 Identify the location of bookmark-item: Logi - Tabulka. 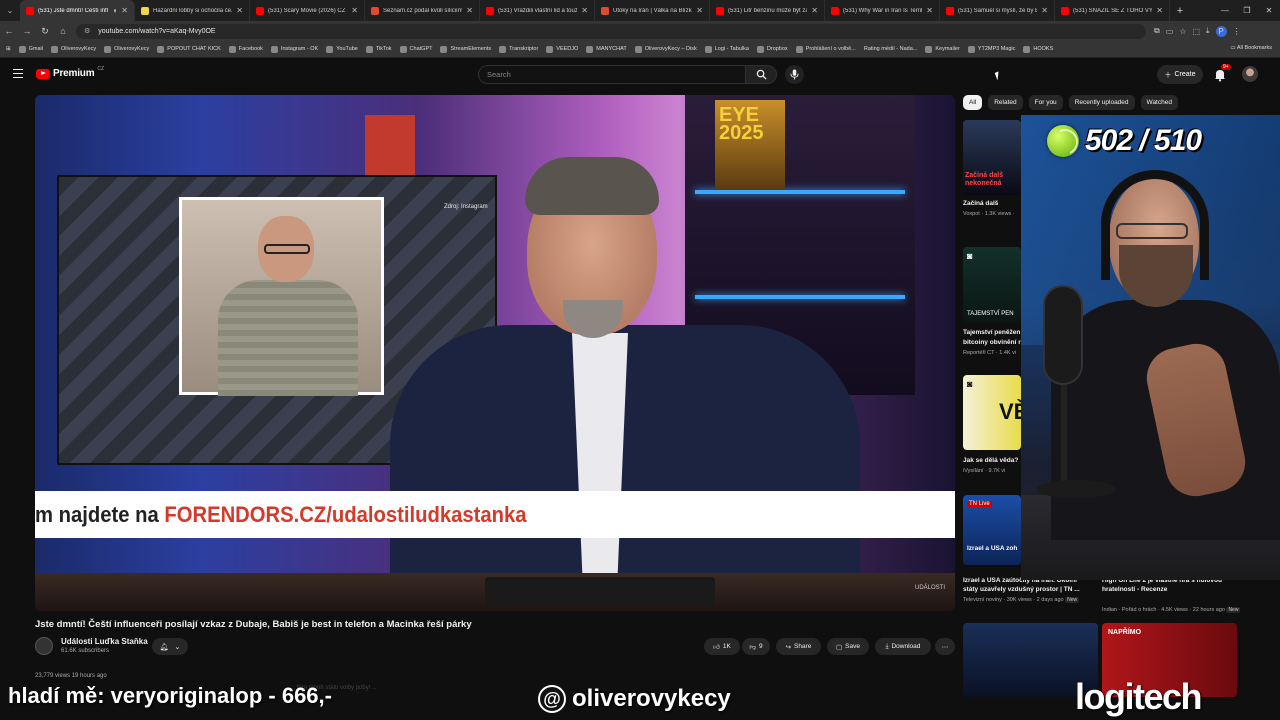
(726, 49).